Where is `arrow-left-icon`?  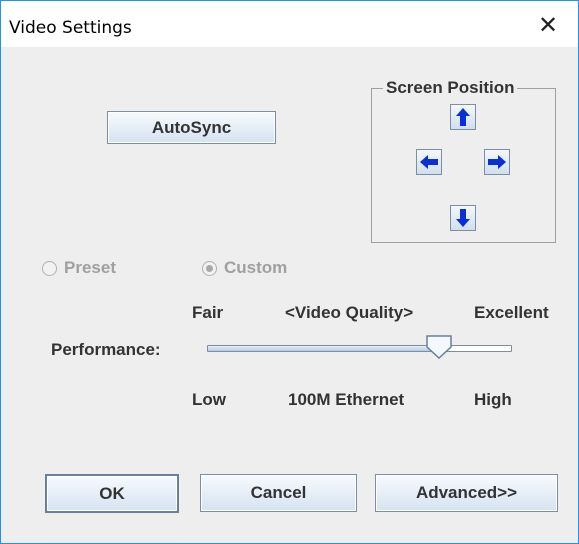 arrow-left-icon is located at coordinates (429, 162).